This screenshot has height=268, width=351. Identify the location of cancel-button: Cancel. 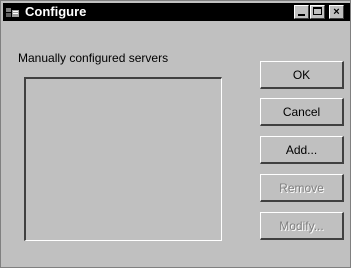
(302, 112).